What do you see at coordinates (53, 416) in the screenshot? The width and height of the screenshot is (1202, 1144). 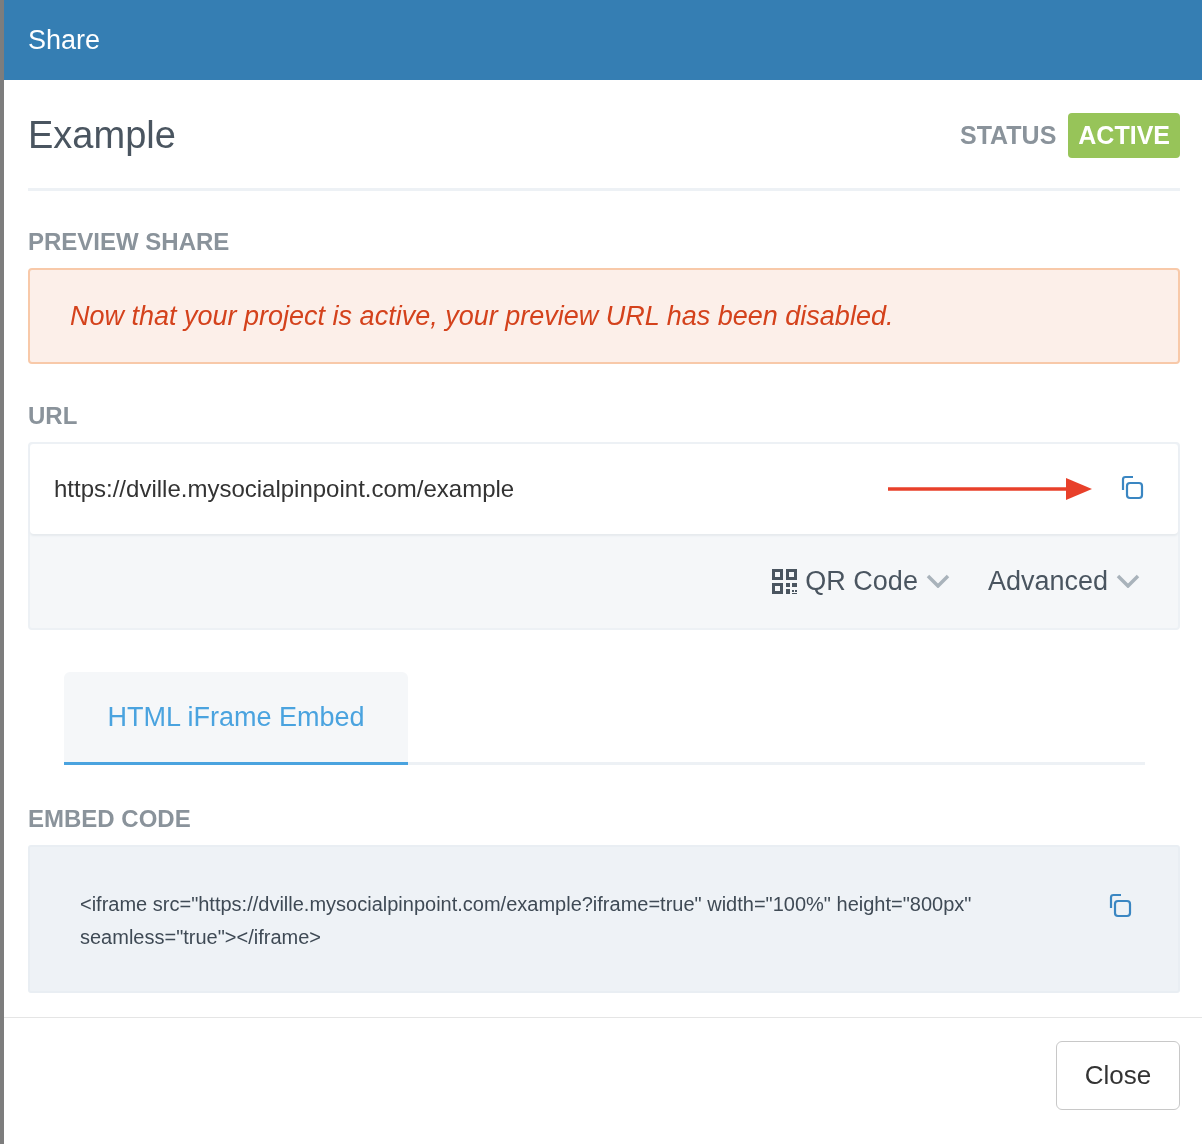 I see `section-heading: URL` at bounding box center [53, 416].